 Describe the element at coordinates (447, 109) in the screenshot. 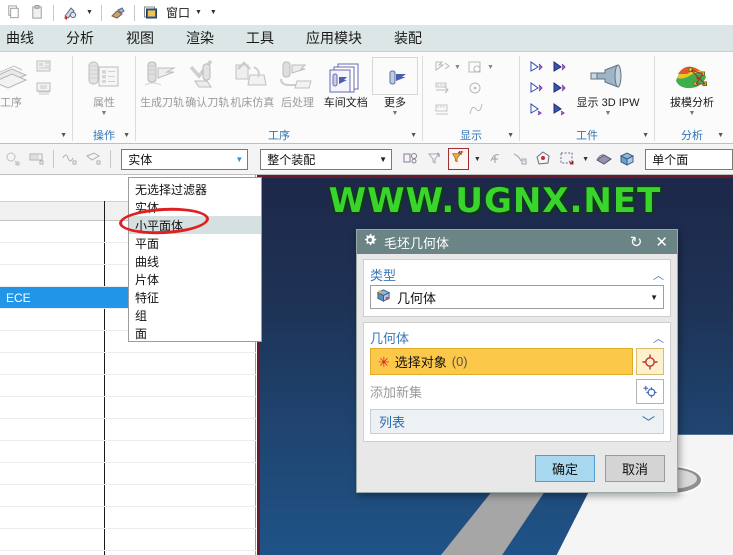

I see `display-trim-button` at that location.